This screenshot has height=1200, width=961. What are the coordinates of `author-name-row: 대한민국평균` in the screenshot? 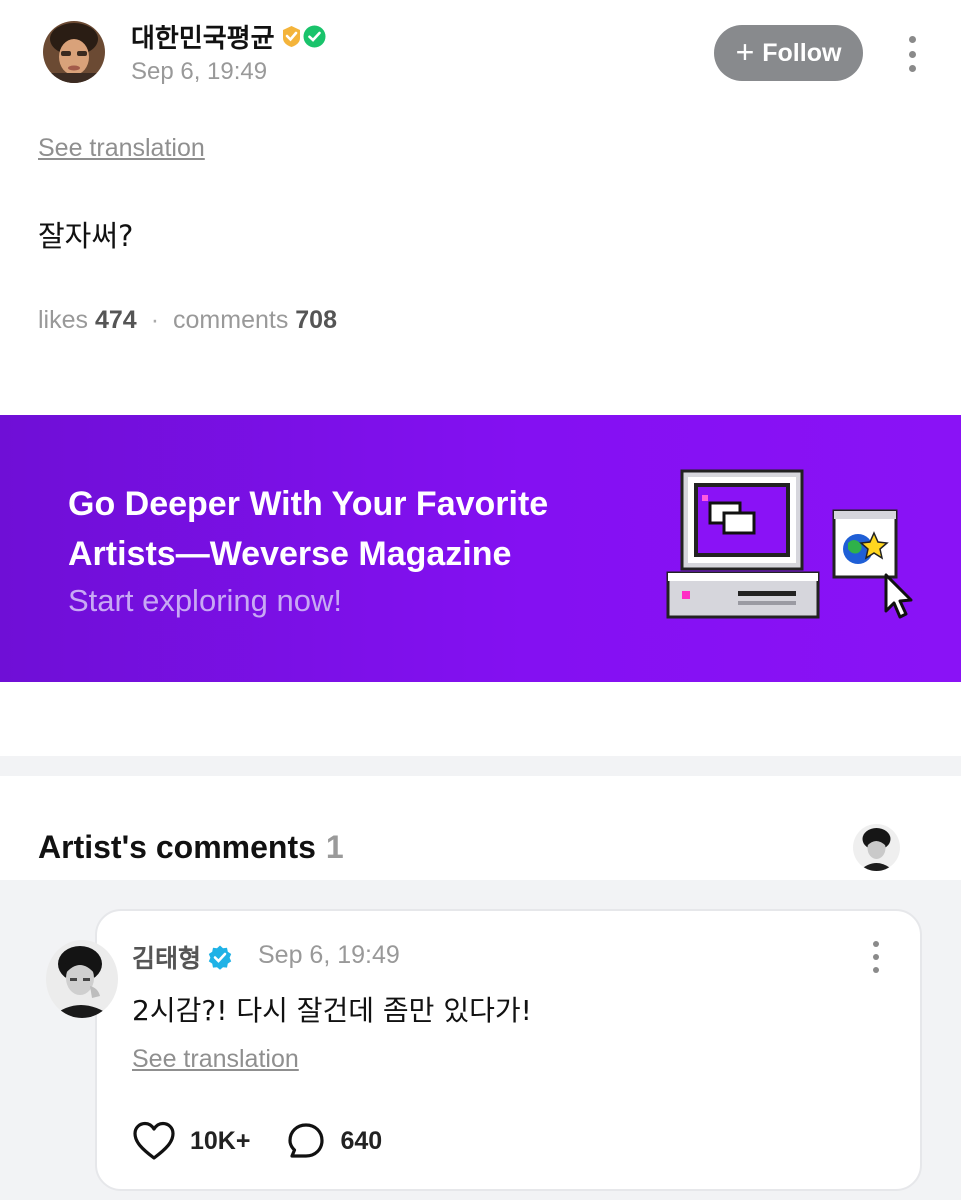 It's located at (229, 36).